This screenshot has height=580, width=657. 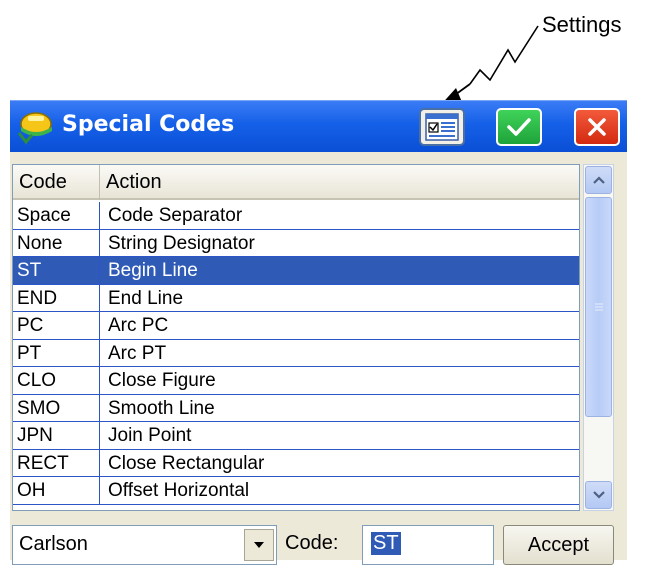 I want to click on scroll-down-button, so click(x=598, y=495).